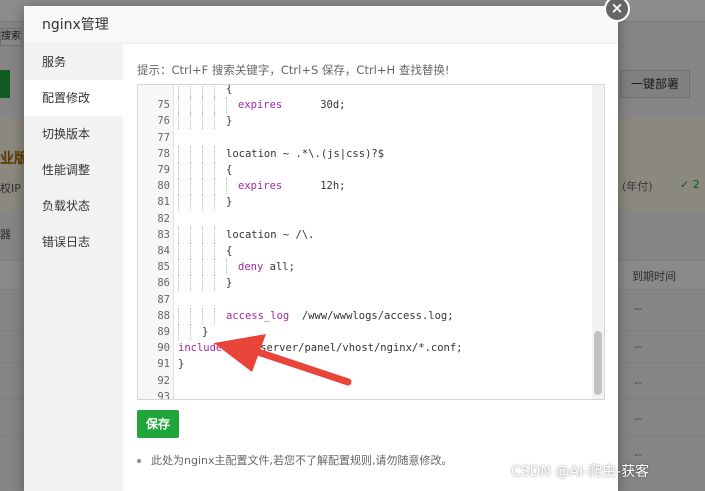  Describe the element at coordinates (163, 153) in the screenshot. I see `line-number: 78` at that location.